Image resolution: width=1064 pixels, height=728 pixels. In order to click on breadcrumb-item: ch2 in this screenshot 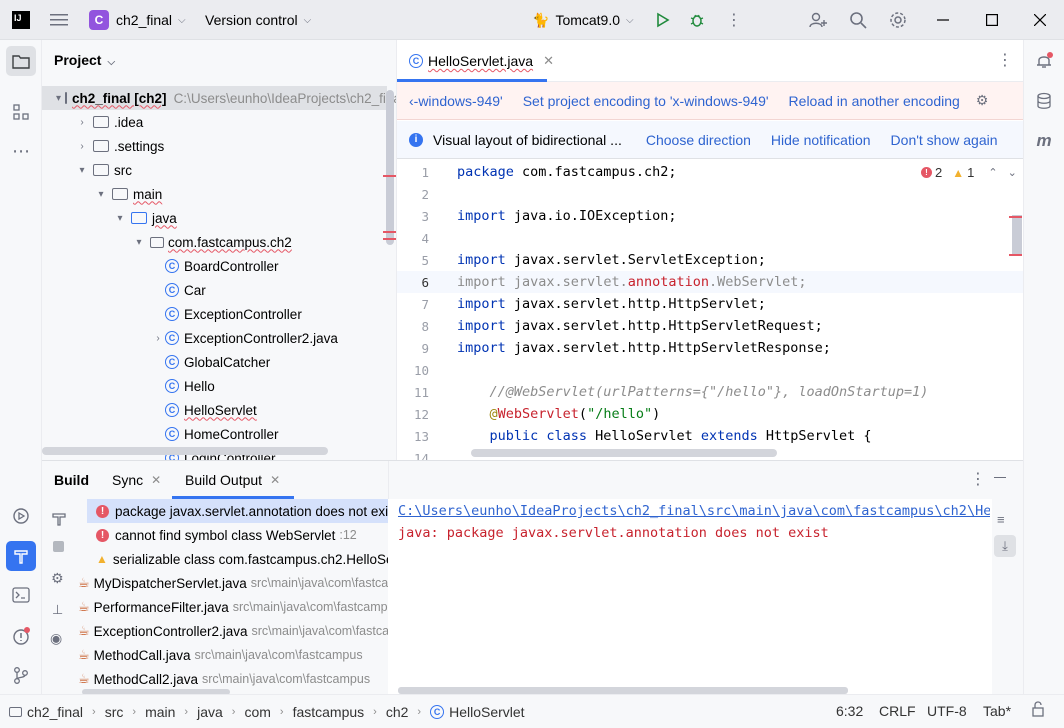, I will do `click(397, 712)`.